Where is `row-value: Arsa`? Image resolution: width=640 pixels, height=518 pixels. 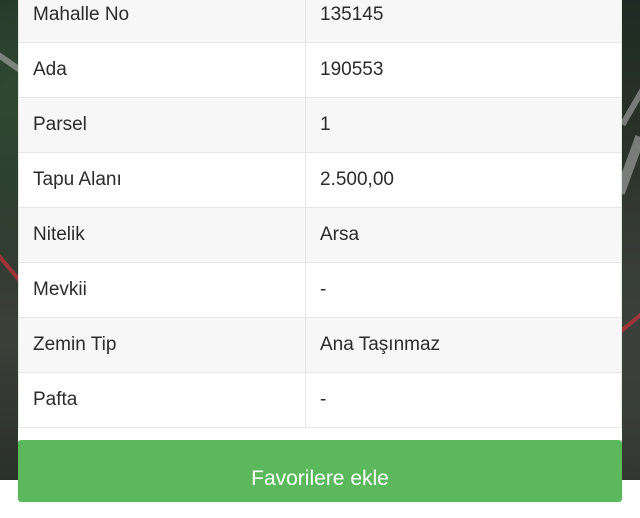 row-value: Arsa is located at coordinates (463, 235).